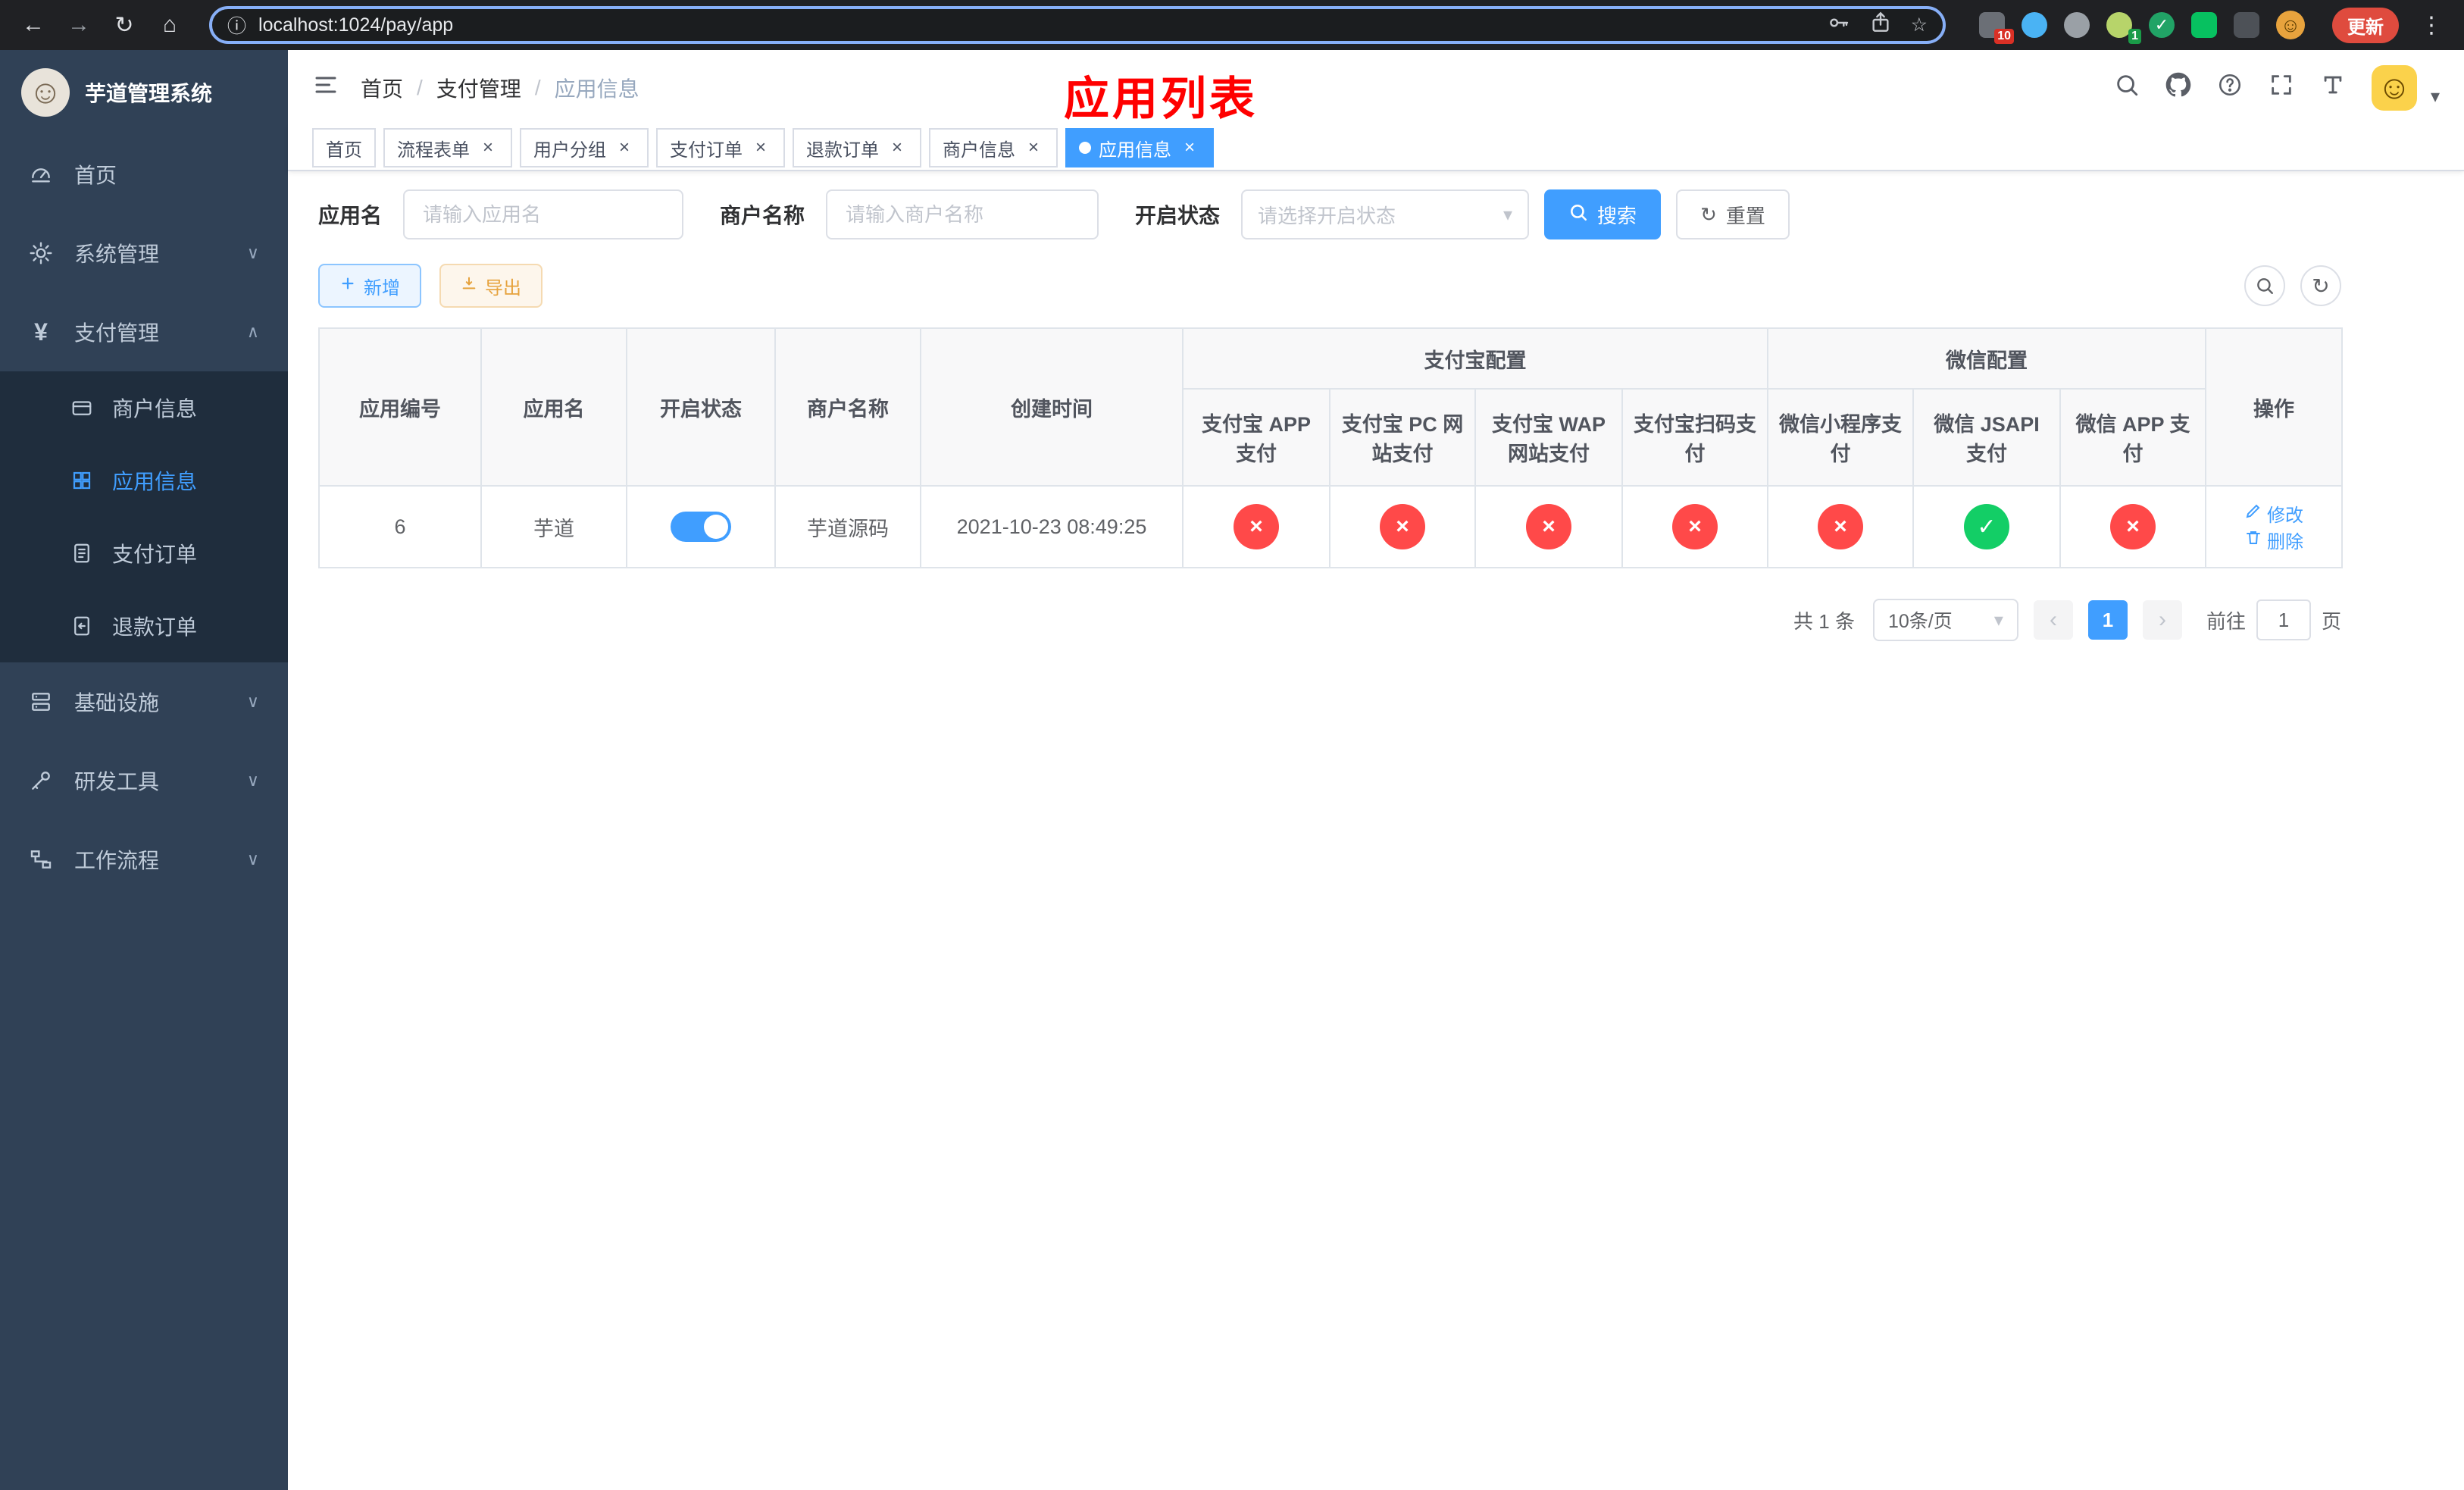 Image resolution: width=2464 pixels, height=1490 pixels. I want to click on sidebar-item-merchant-info: 商户信息, so click(144, 408).